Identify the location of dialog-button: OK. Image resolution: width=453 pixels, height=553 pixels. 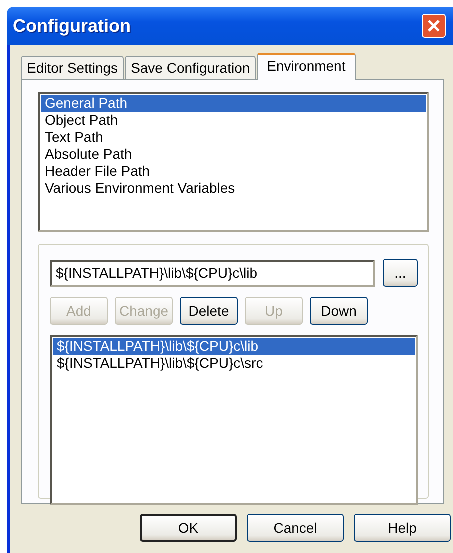
(188, 528).